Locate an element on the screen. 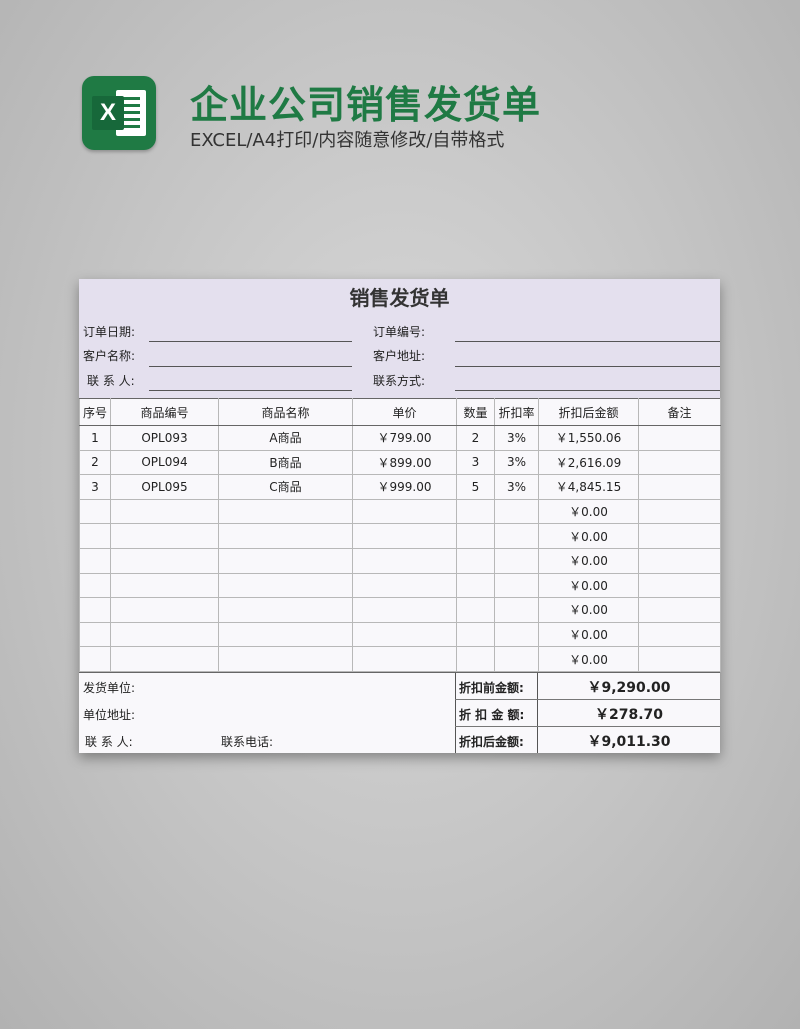  col-header: 折扣率 is located at coordinates (516, 412).